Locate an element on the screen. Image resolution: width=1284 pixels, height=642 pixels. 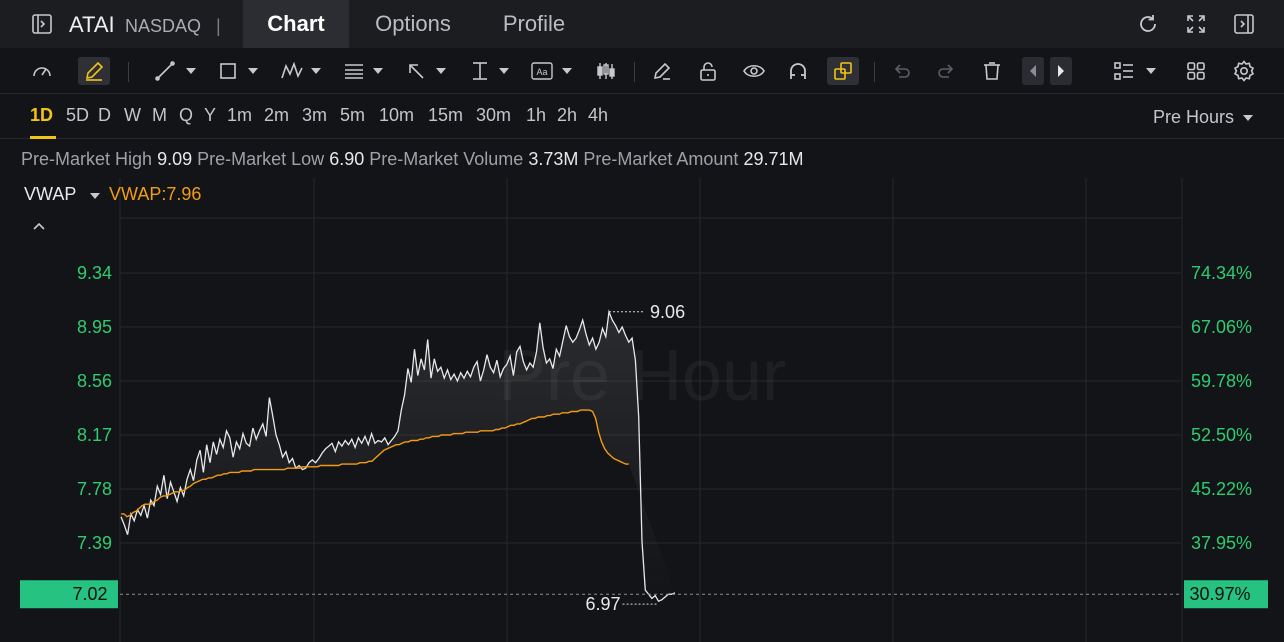
arrow-icon is located at coordinates (416, 71).